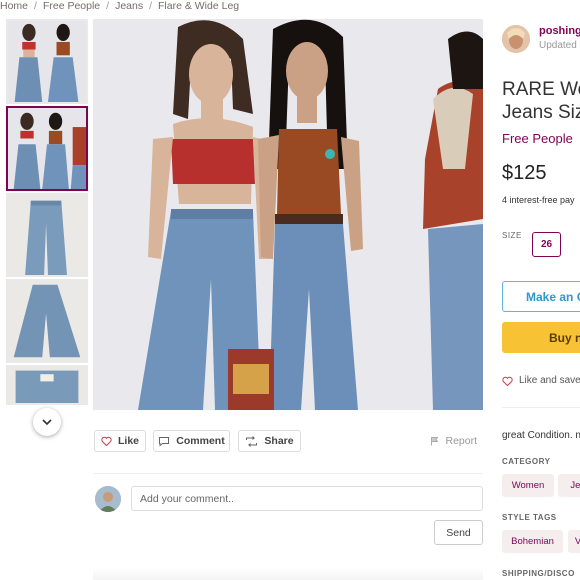  I want to click on category-chip-women: Women, so click(528, 485).